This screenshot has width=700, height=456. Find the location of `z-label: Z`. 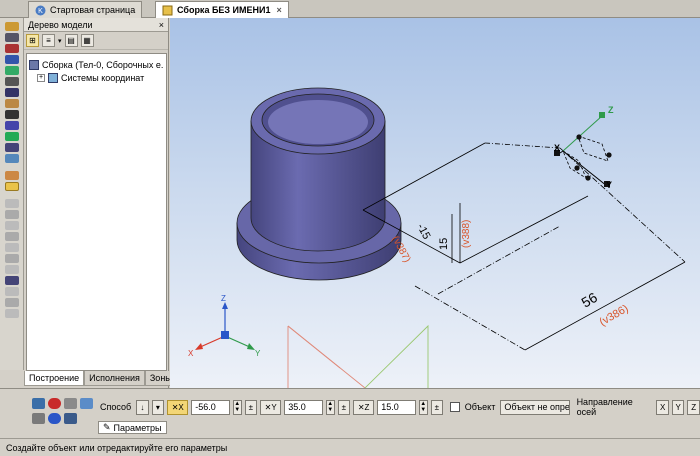

z-label: Z is located at coordinates (367, 407).